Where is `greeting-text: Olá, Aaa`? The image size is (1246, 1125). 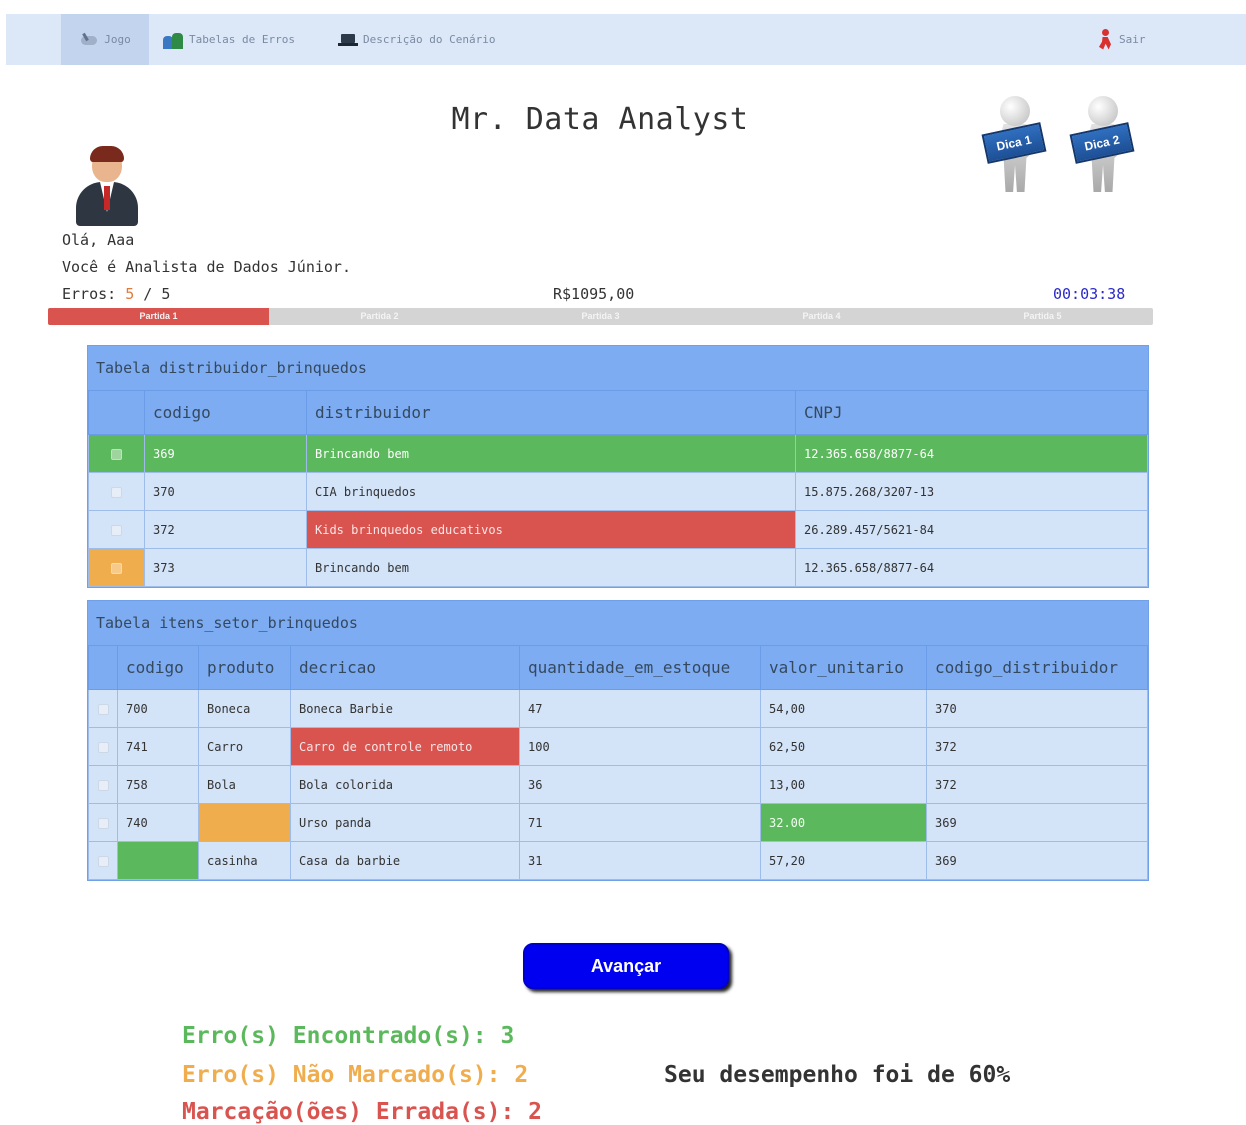 greeting-text: Olá, Aaa is located at coordinates (98, 240).